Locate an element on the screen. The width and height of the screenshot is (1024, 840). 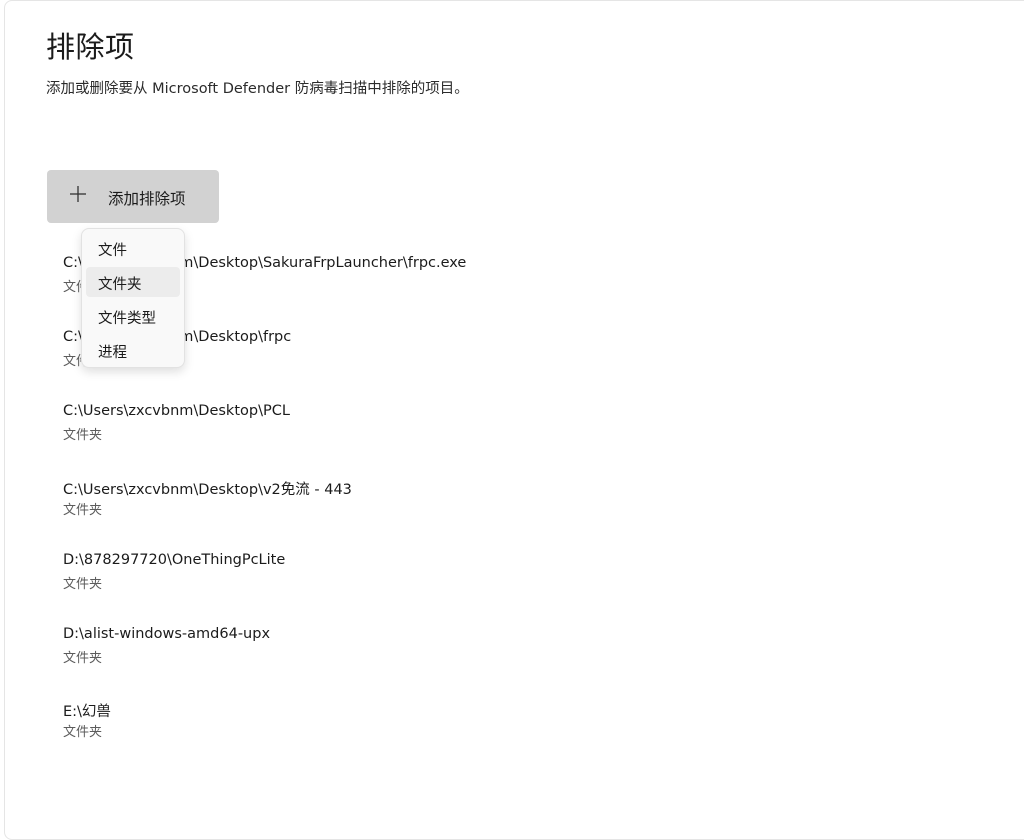
exclusion-item: D:\alist-windows-amd64-upx 文件夹 is located at coordinates (413, 649).